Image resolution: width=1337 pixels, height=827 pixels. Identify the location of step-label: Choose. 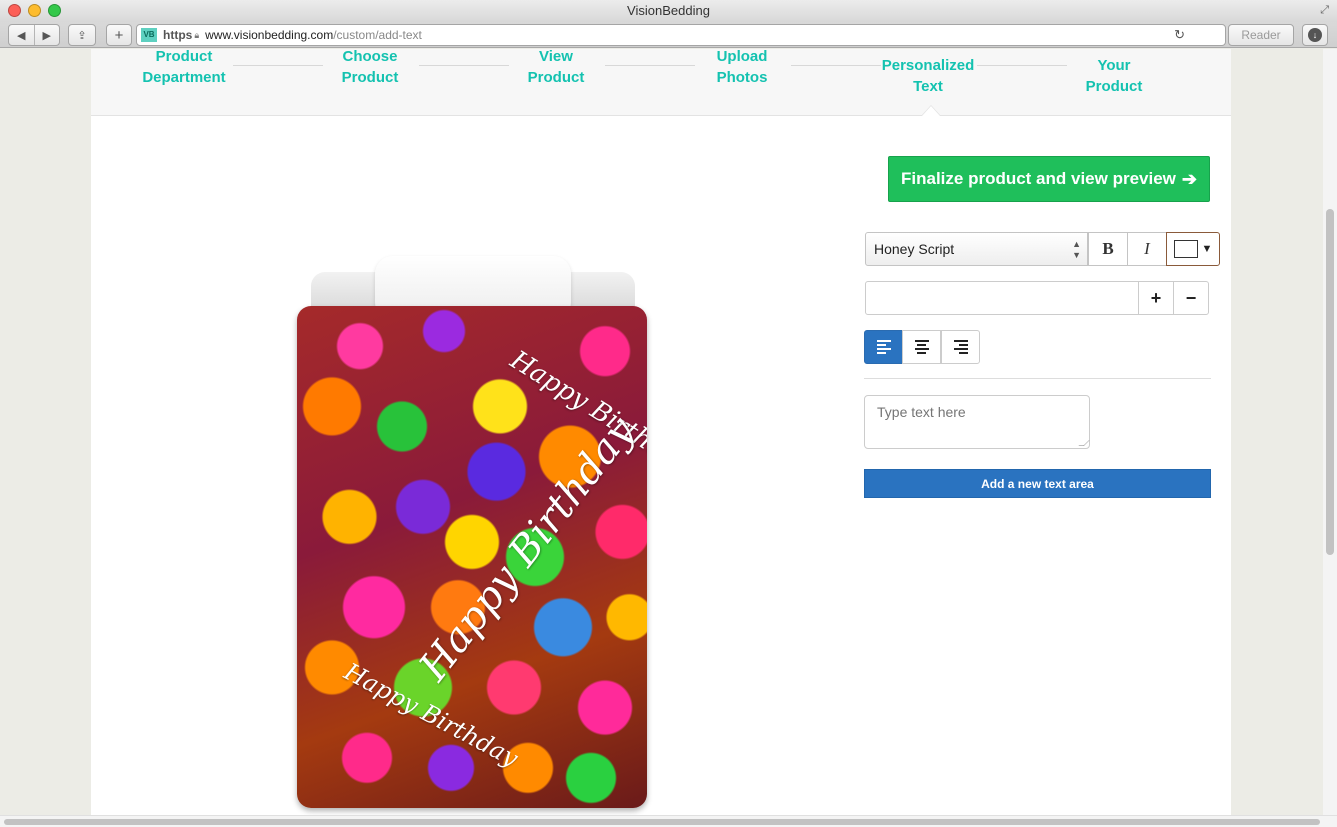
(370, 57).